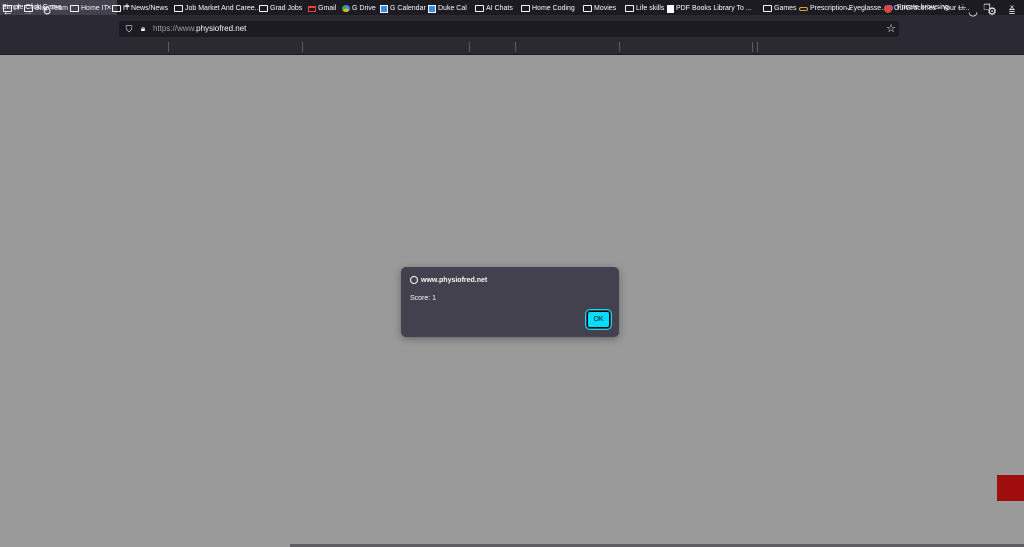 Image resolution: width=1024 pixels, height=547 pixels. I want to click on bookmark-home-it: Home IT, so click(89, 8).